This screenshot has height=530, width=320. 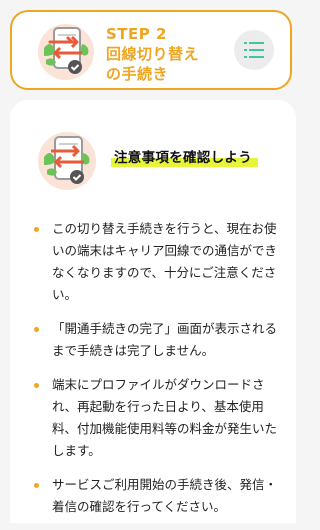 I want to click on caution-illustration-icon, so click(x=67, y=161).